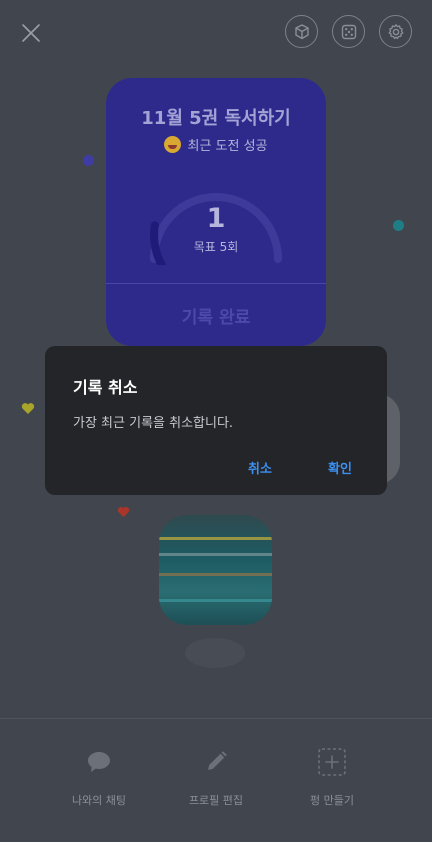 The height and width of the screenshot is (842, 432). What do you see at coordinates (260, 467) in the screenshot?
I see `dialog-cancel-button: 취소` at bounding box center [260, 467].